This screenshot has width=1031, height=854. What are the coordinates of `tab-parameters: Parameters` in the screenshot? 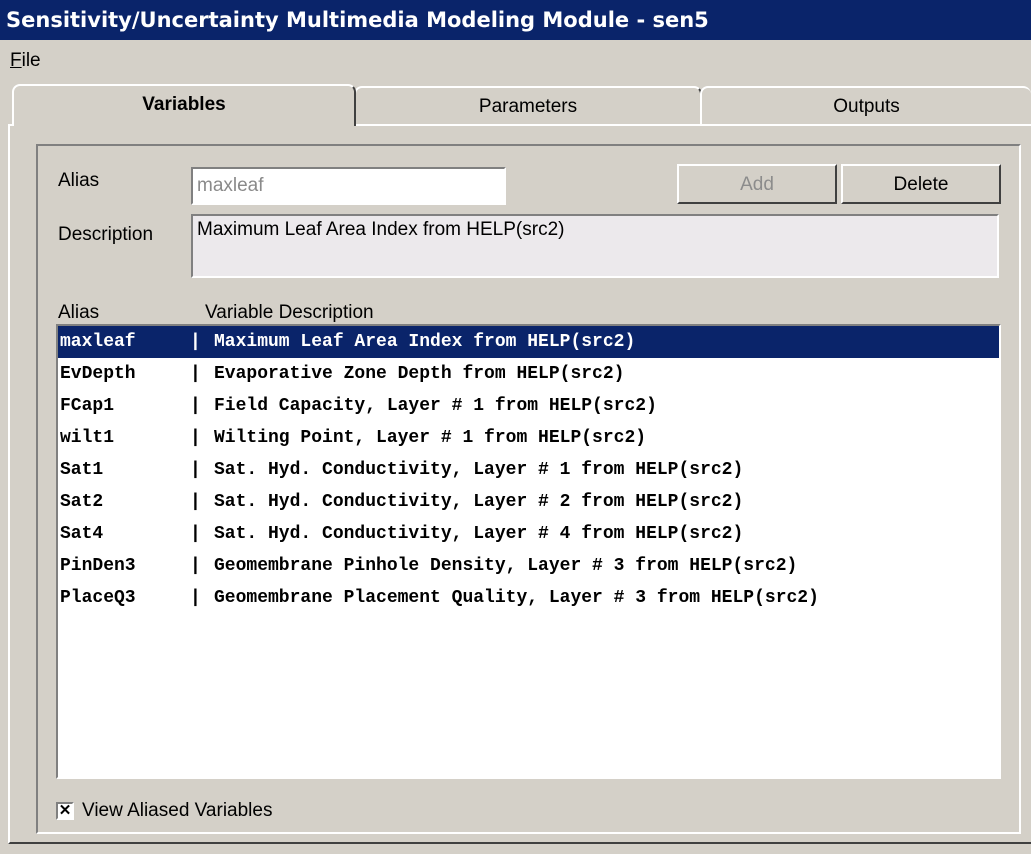 It's located at (528, 105).